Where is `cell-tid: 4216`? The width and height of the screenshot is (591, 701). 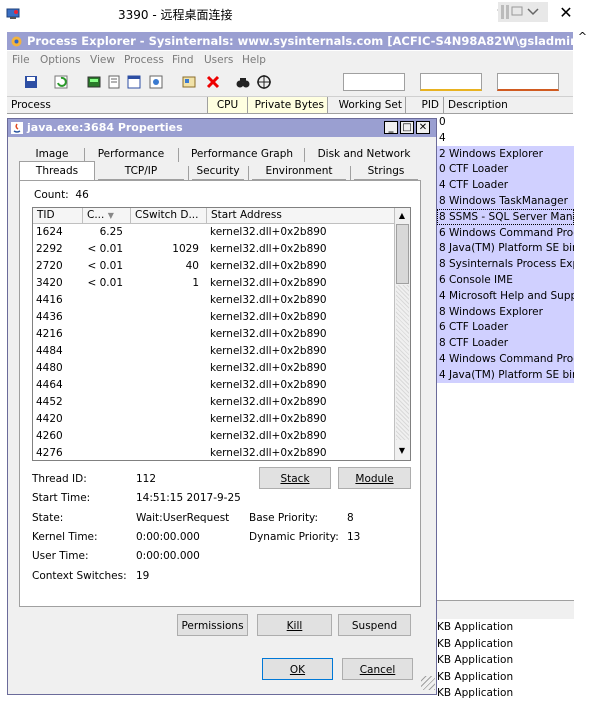 cell-tid: 4216 is located at coordinates (49, 334).